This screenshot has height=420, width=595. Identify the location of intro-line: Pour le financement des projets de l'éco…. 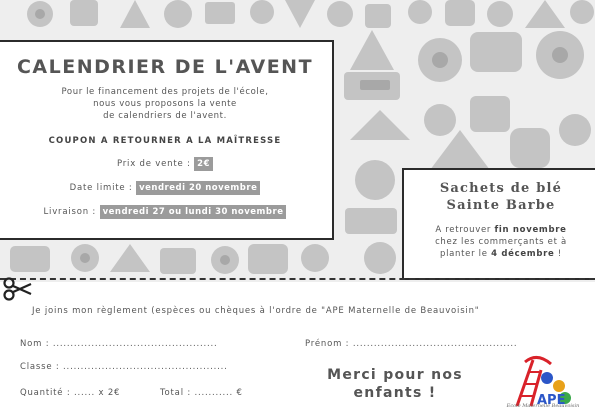
(165, 92).